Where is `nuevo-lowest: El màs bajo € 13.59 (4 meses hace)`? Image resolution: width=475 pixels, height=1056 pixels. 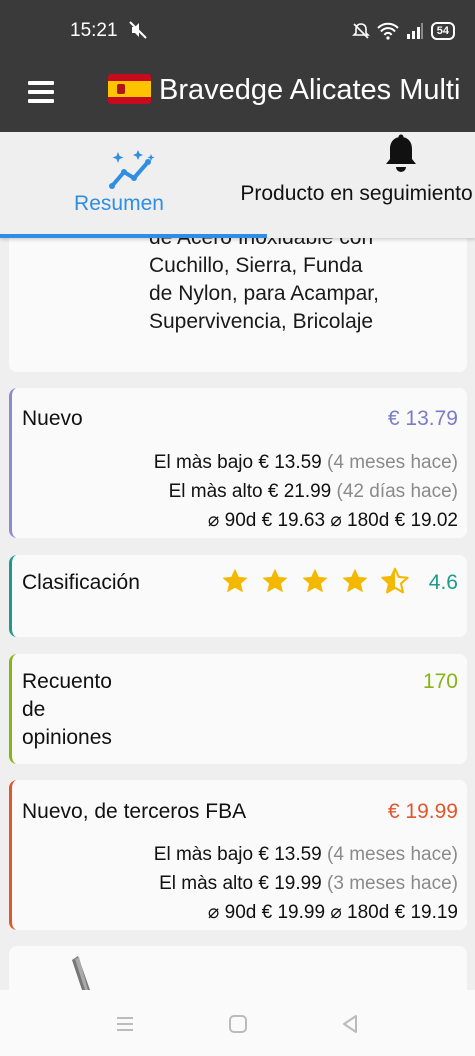
nuevo-lowest: El màs bajo € 13.59 (4 meses hace) is located at coordinates (306, 462).